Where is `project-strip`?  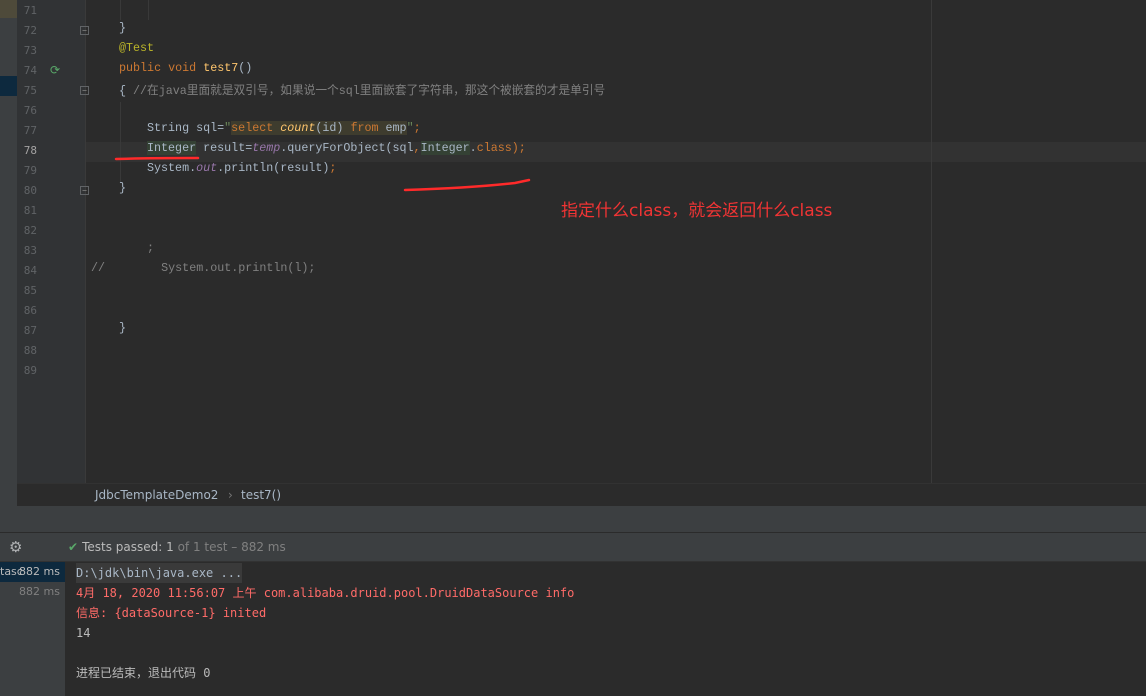 project-strip is located at coordinates (8, 253).